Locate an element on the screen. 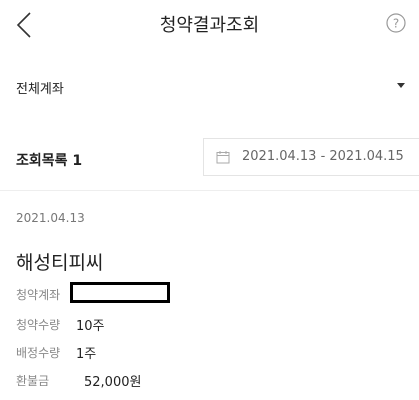  allocation-qty-label: 배정수량 is located at coordinates (38, 353).